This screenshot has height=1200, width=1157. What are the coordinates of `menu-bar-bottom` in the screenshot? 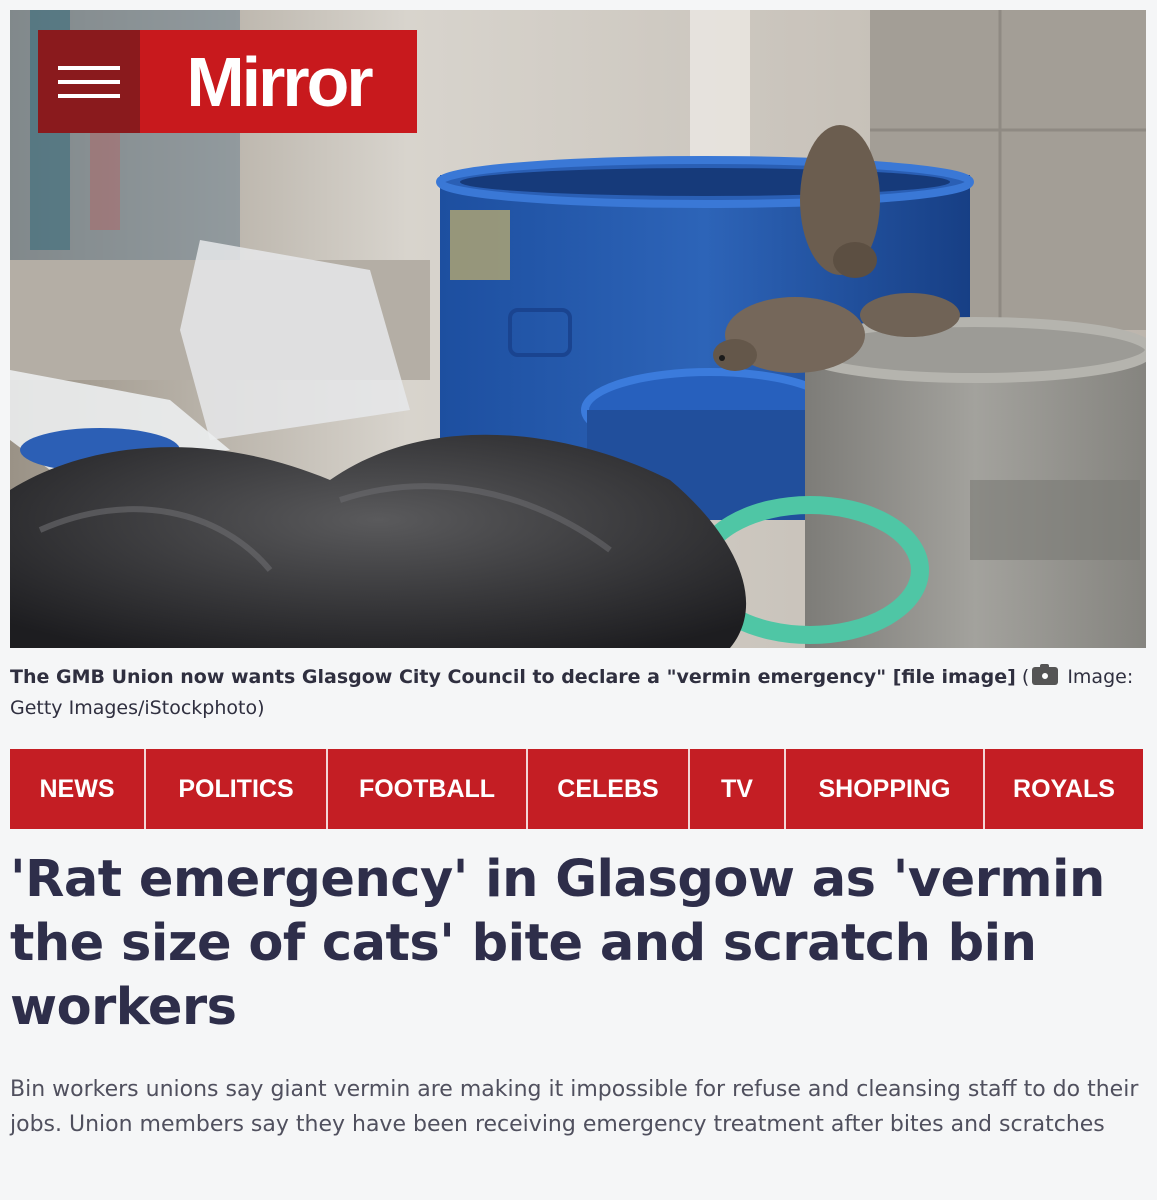 It's located at (89, 95).